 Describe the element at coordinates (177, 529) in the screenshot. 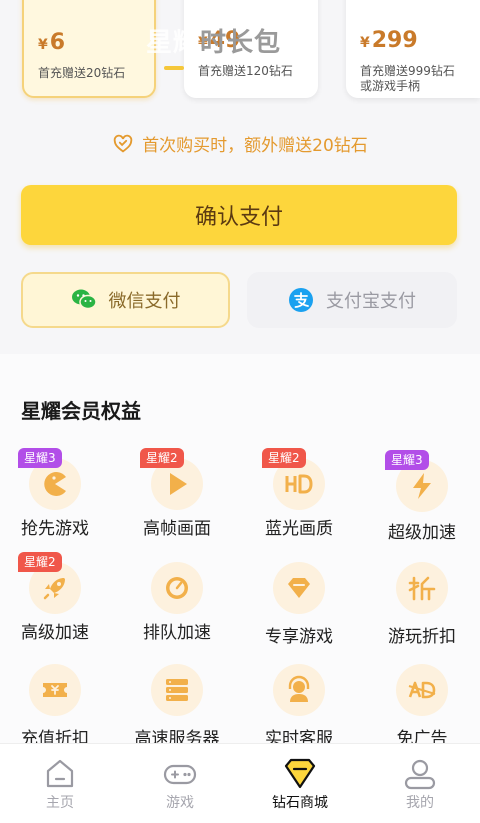

I see `benefit-label: 高帧画面` at that location.